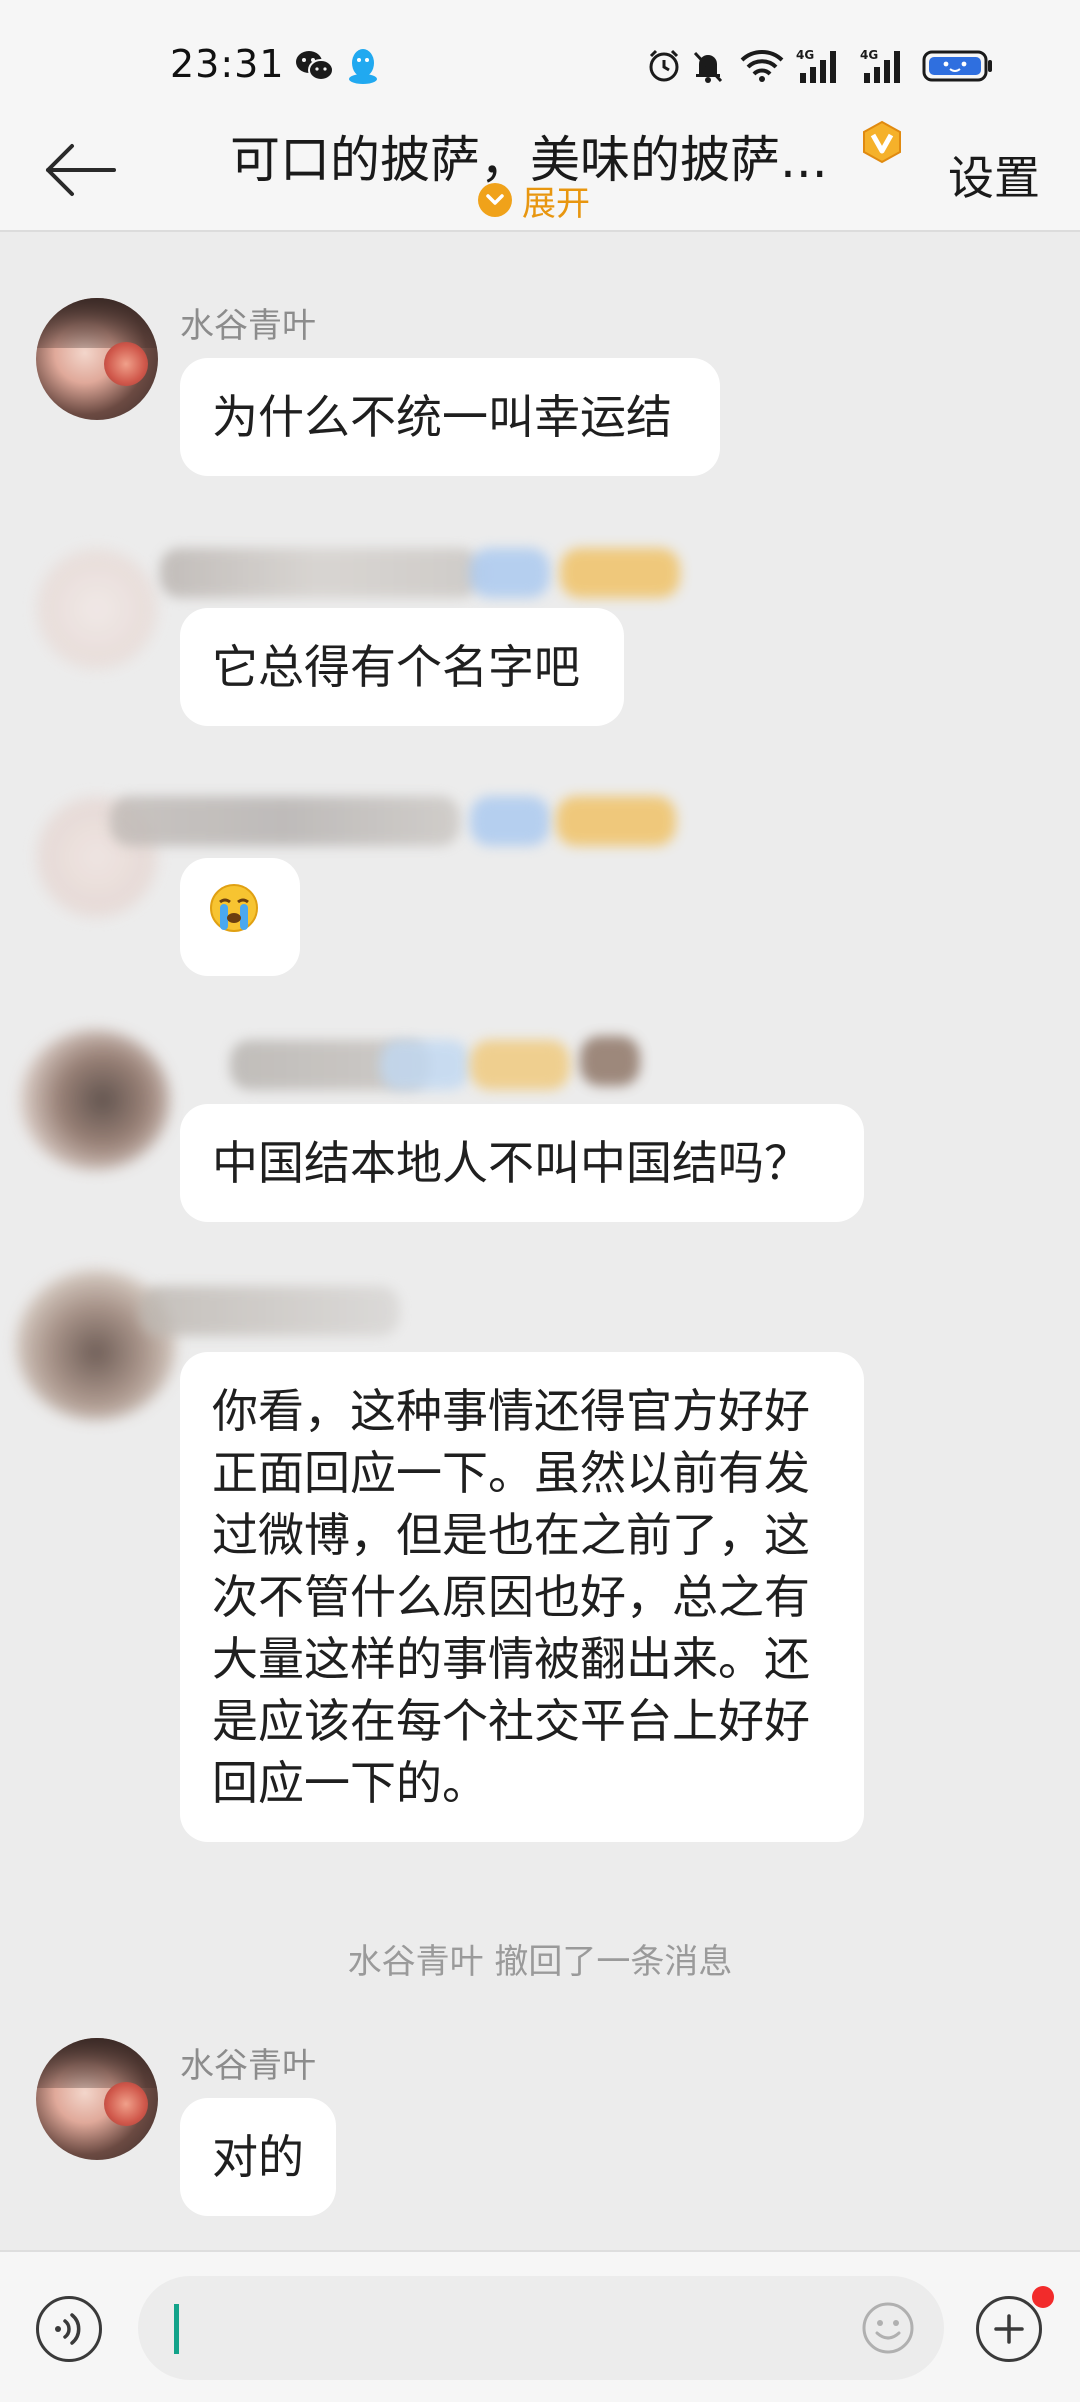 The image size is (1080, 2402). What do you see at coordinates (762, 66) in the screenshot?
I see `wifi-icon` at bounding box center [762, 66].